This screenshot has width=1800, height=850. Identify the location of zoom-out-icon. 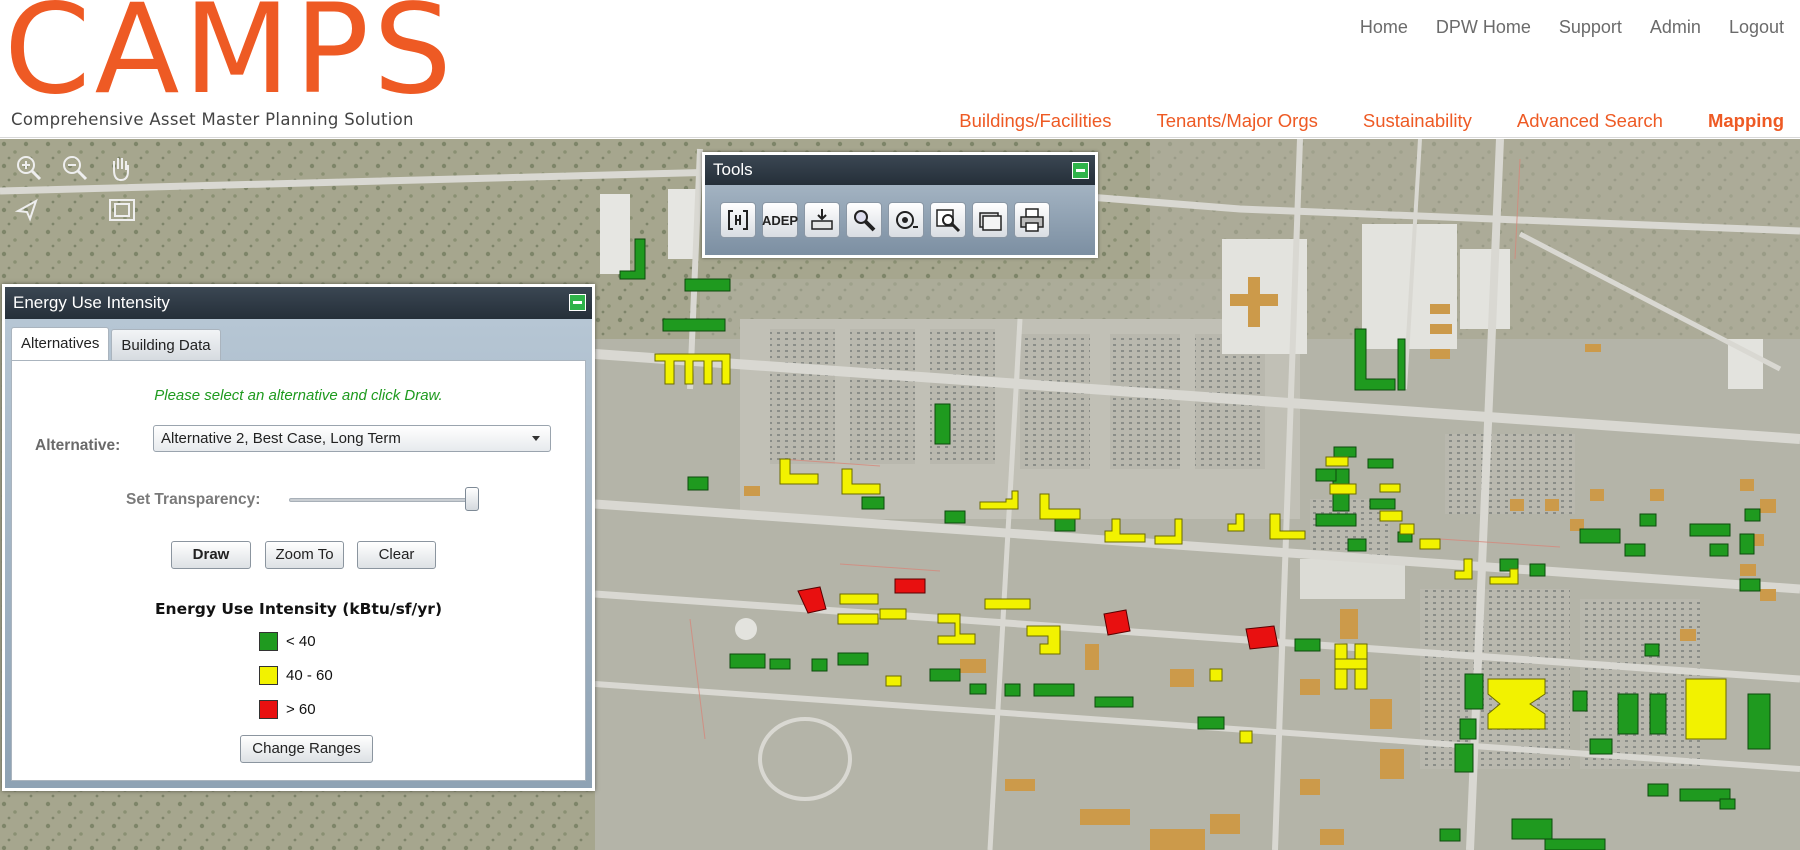
(75, 168).